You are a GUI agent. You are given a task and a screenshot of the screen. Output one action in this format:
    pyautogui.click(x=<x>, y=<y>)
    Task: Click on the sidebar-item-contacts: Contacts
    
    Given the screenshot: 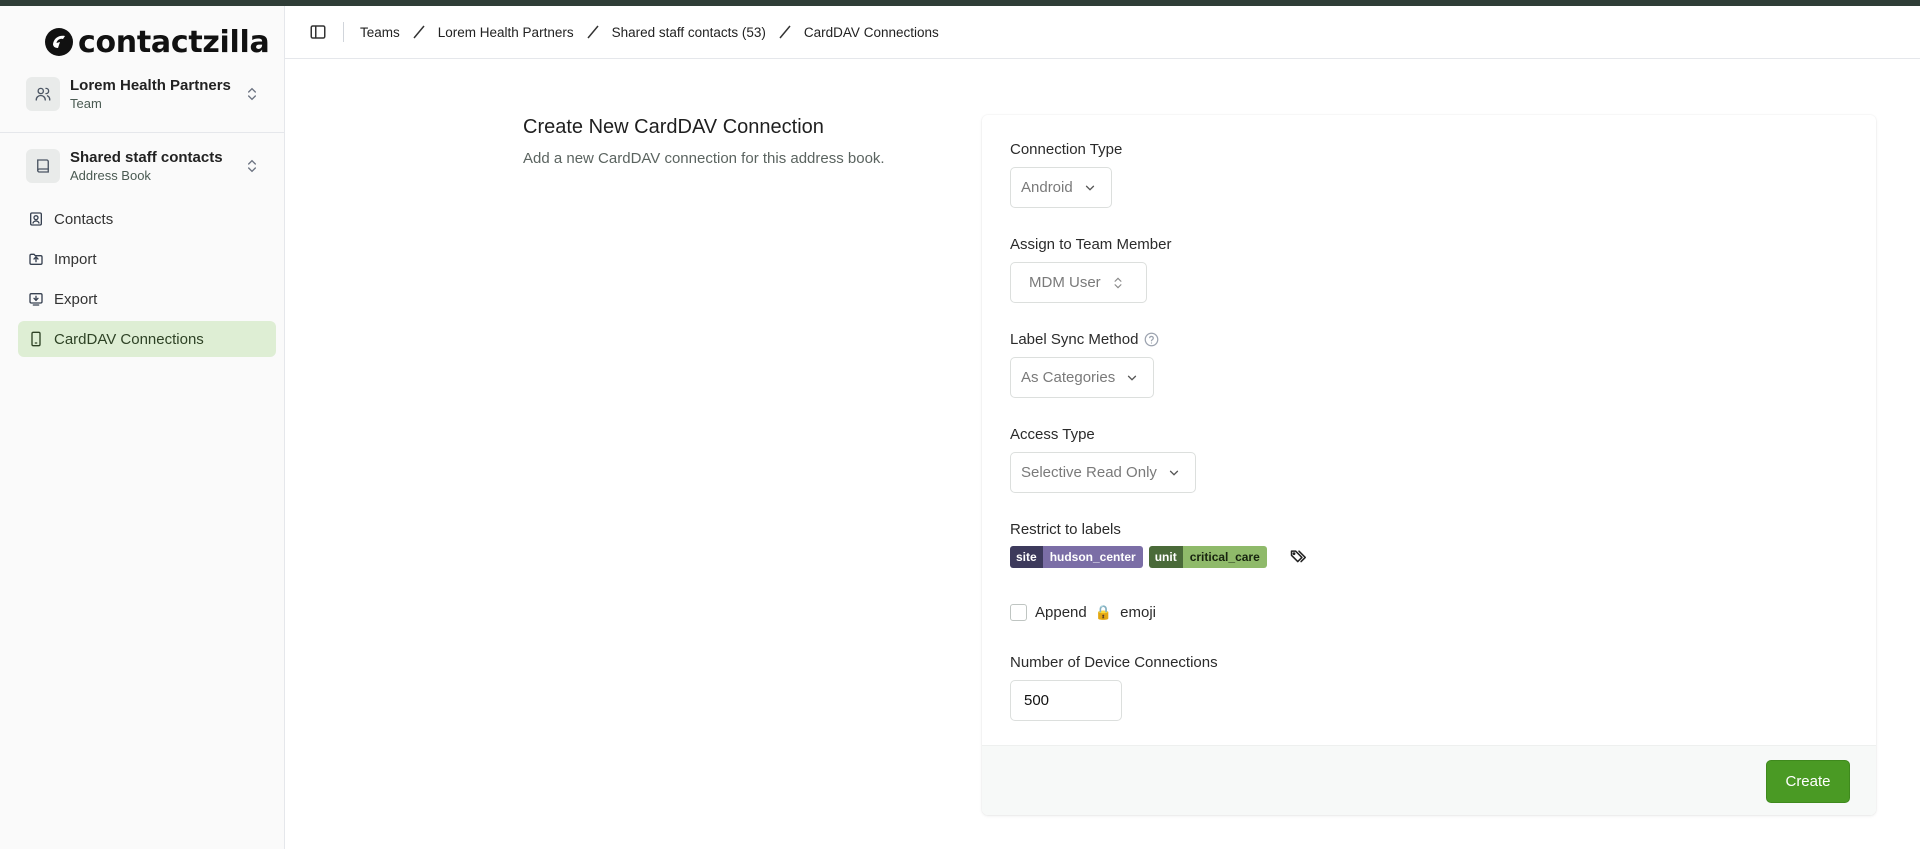 What is the action you would take?
    pyautogui.click(x=147, y=219)
    